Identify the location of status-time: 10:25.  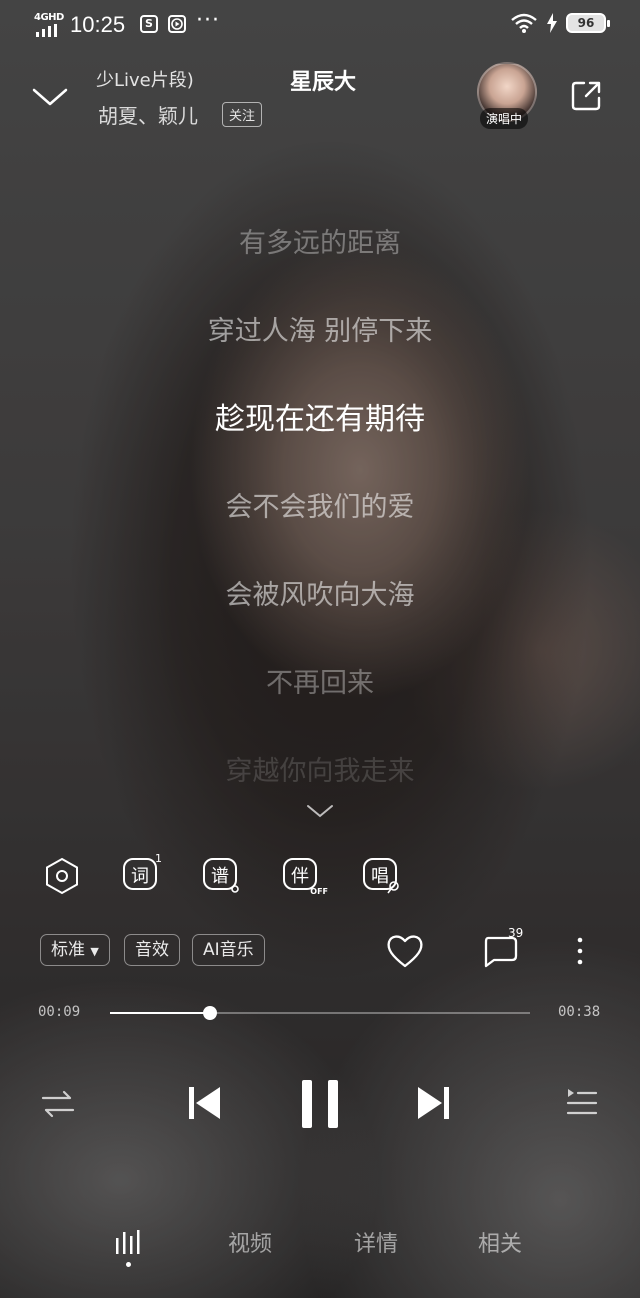
(98, 24).